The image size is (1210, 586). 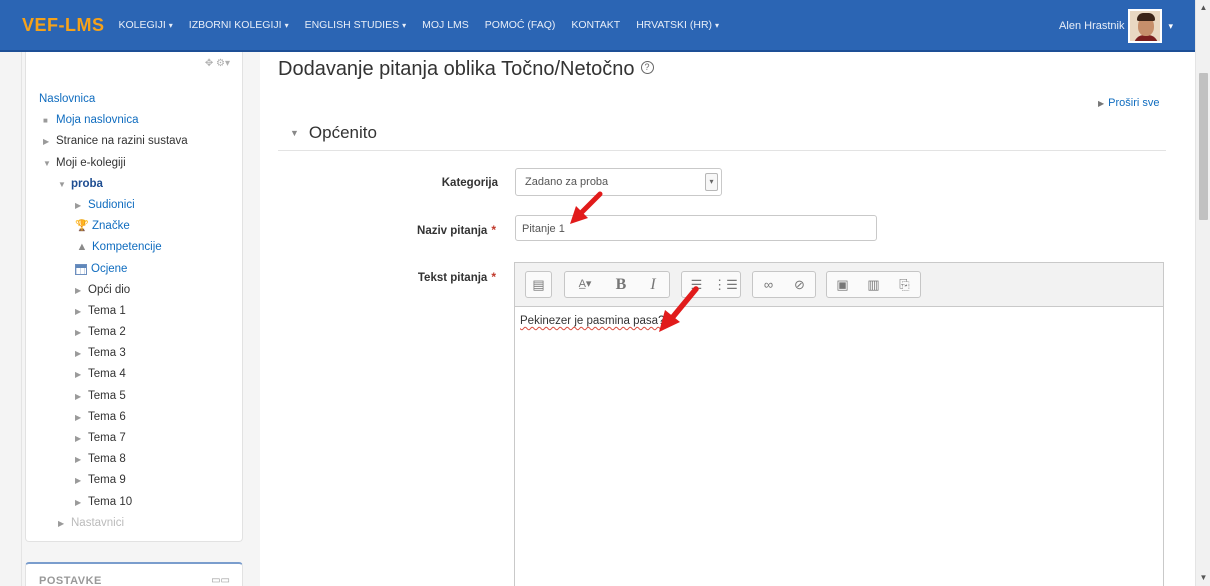 I want to click on dock-block-icon: ▭▭, so click(x=220, y=580).